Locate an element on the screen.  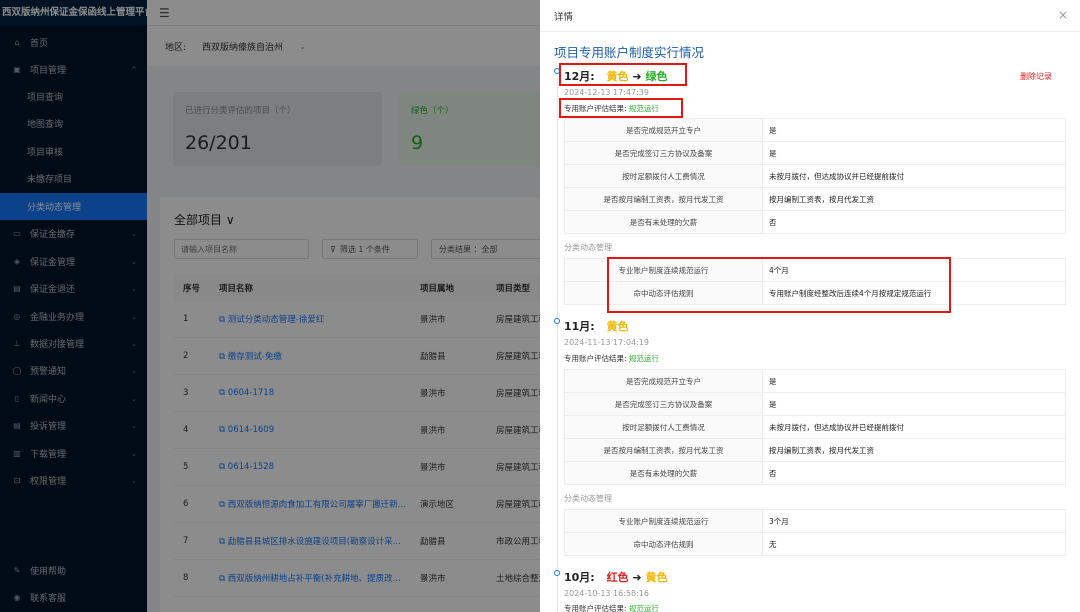
record-timestamp: 2024-10-13 16:58:16 is located at coordinates (606, 593).